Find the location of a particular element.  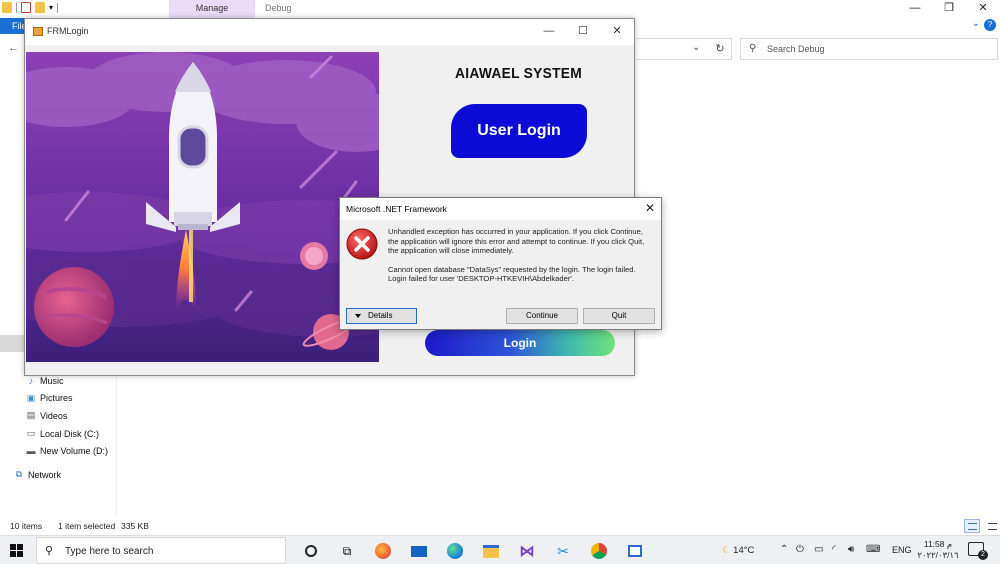

tool-glyph: ✂ is located at coordinates (563, 550).